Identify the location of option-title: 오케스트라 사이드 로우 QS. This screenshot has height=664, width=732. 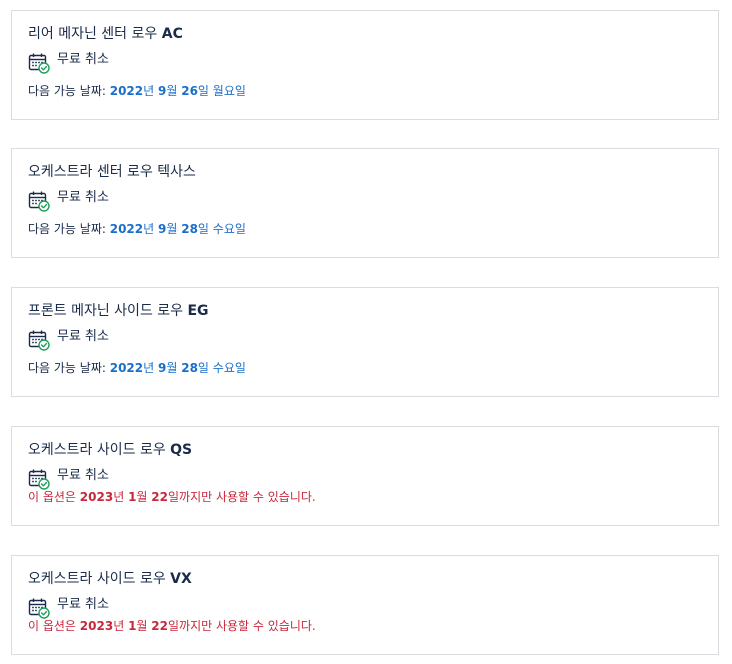
(110, 450).